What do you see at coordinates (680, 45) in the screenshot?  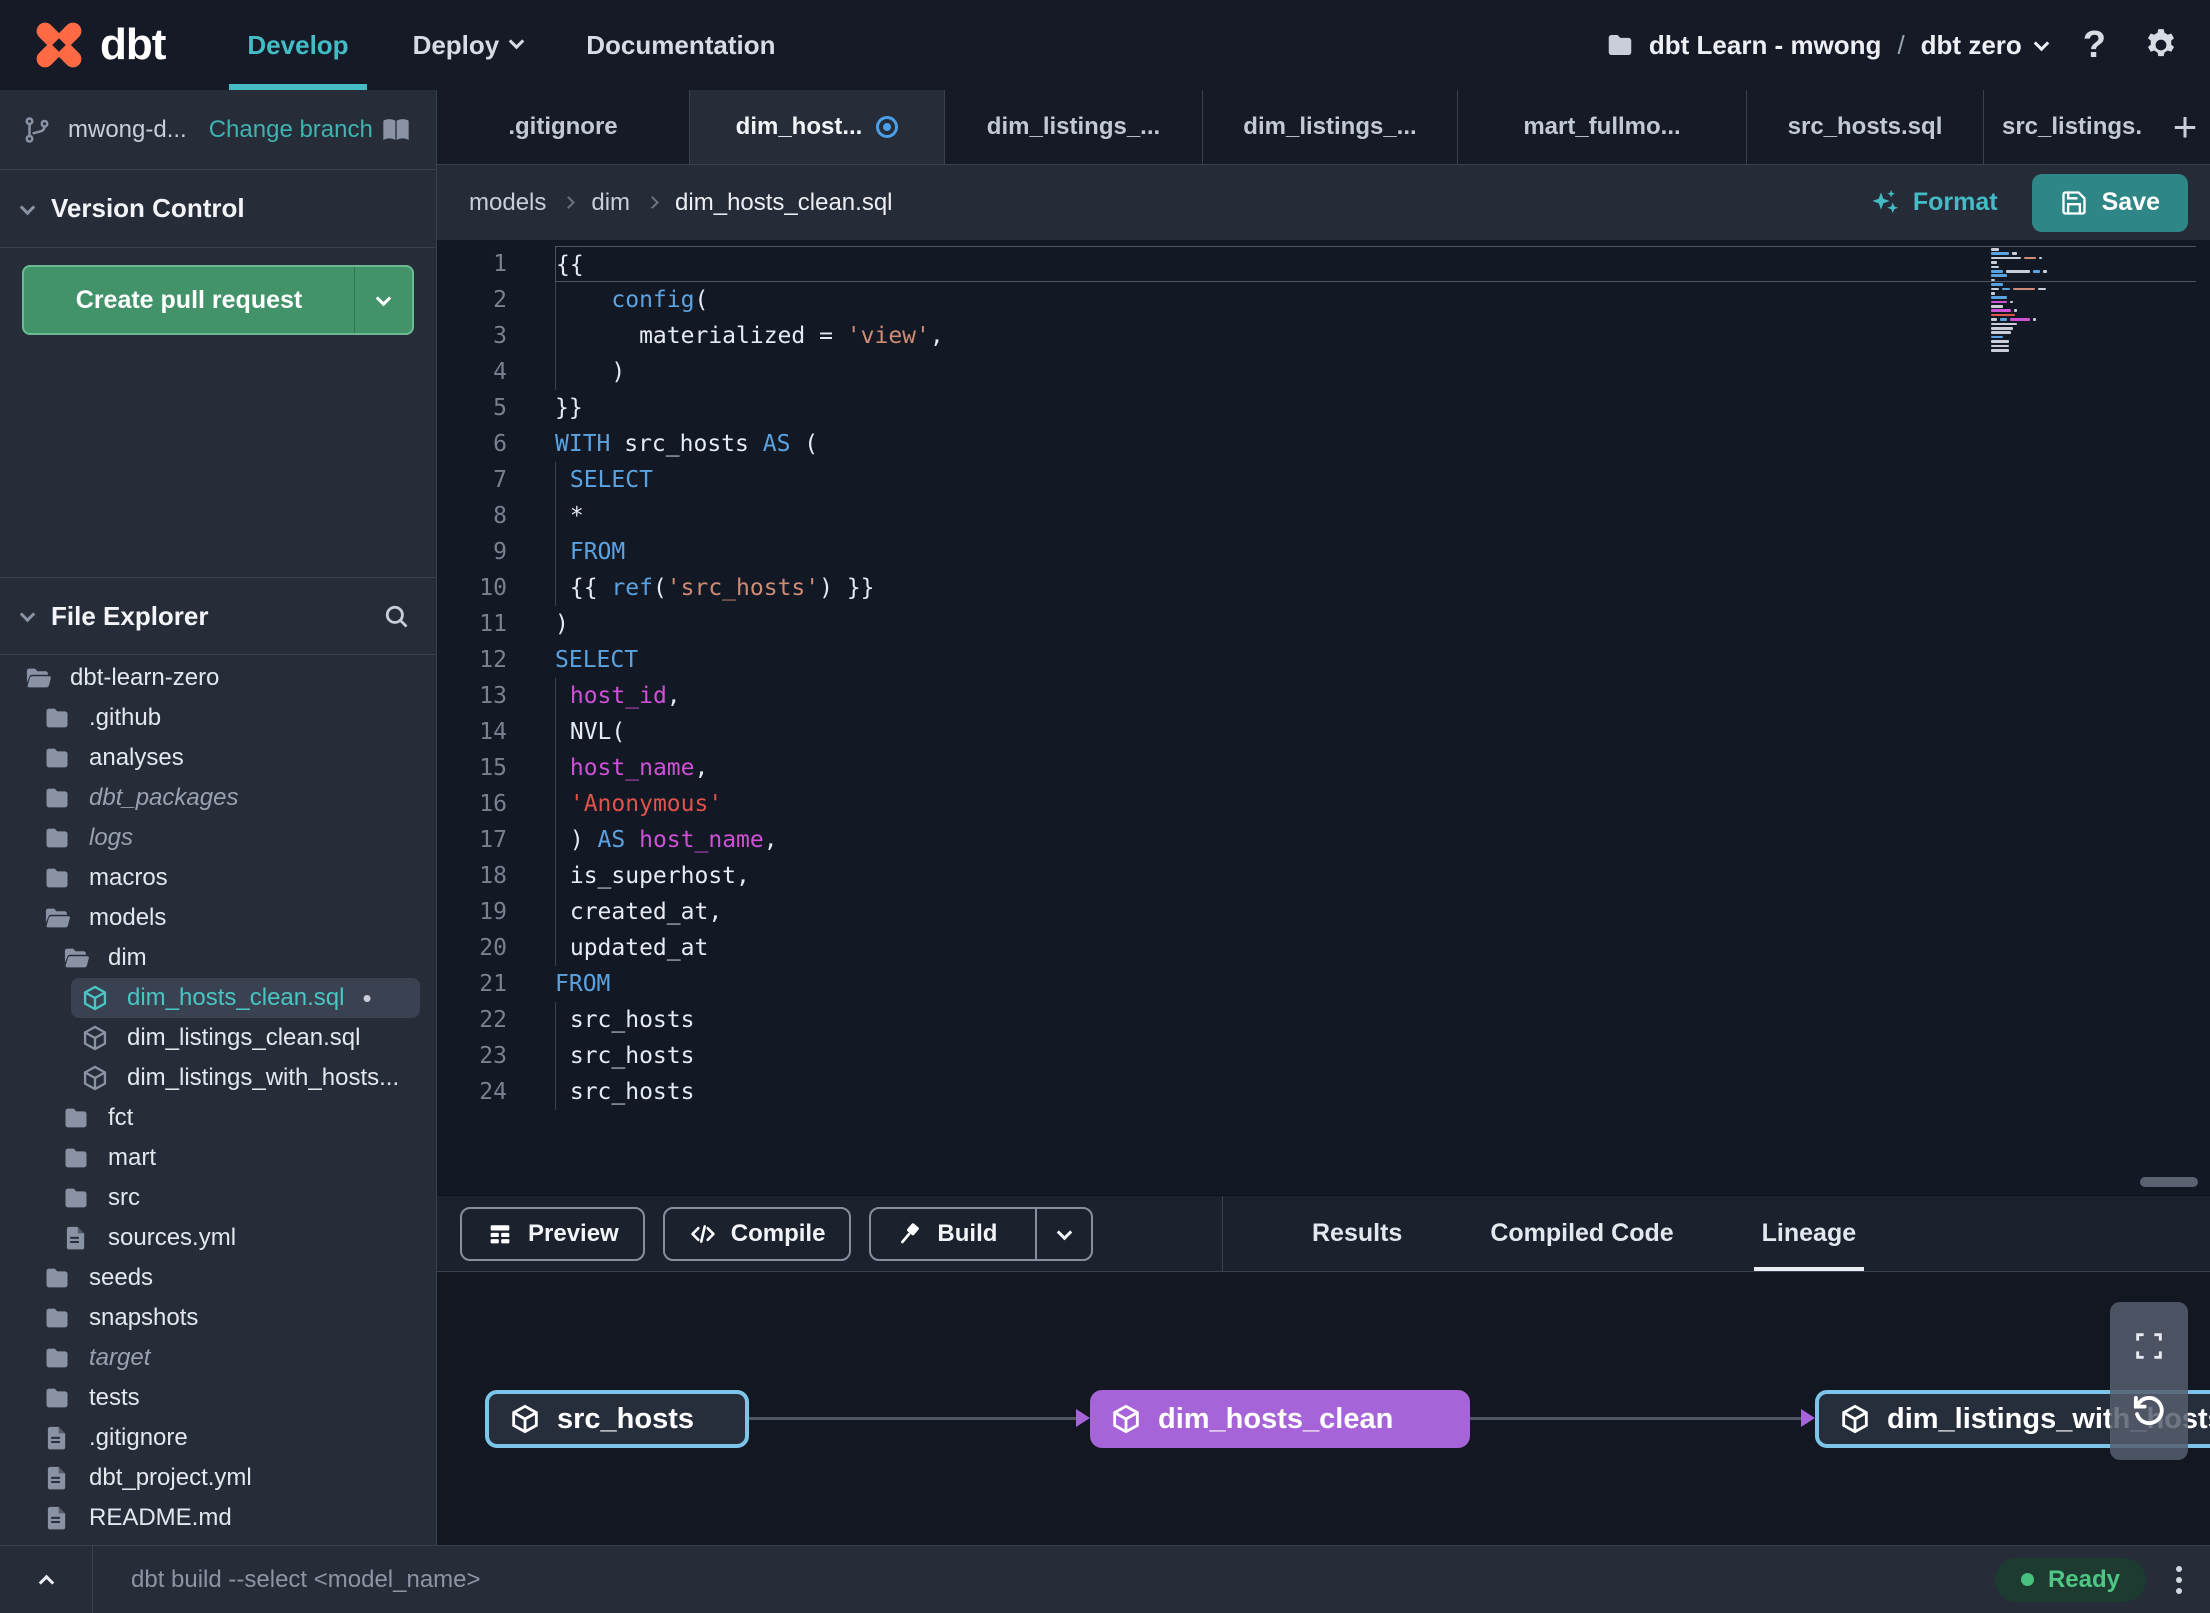 I see `nav-documentation: Documentation` at bounding box center [680, 45].